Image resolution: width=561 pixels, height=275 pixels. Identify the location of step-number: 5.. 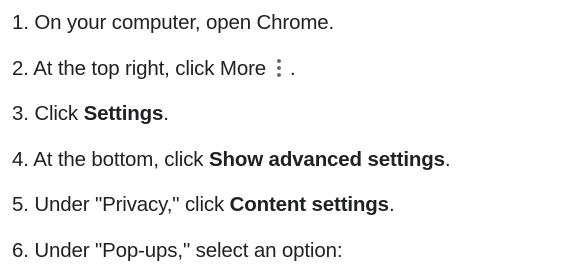
(20, 204).